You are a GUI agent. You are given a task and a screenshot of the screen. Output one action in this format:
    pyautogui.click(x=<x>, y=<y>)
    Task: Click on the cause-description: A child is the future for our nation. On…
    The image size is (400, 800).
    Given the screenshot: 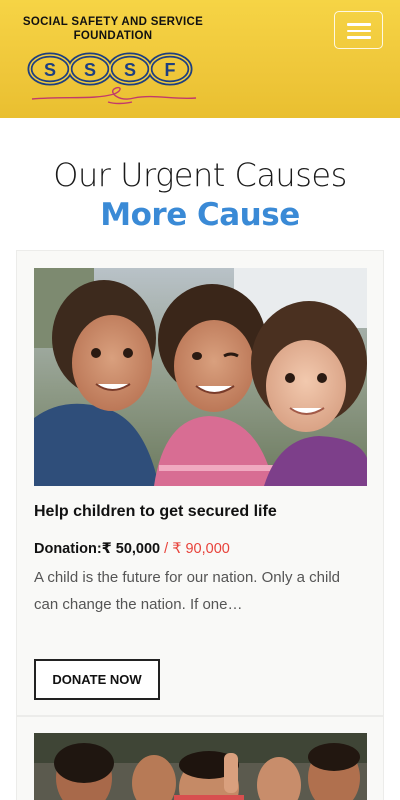 What is the action you would take?
    pyautogui.click(x=187, y=591)
    